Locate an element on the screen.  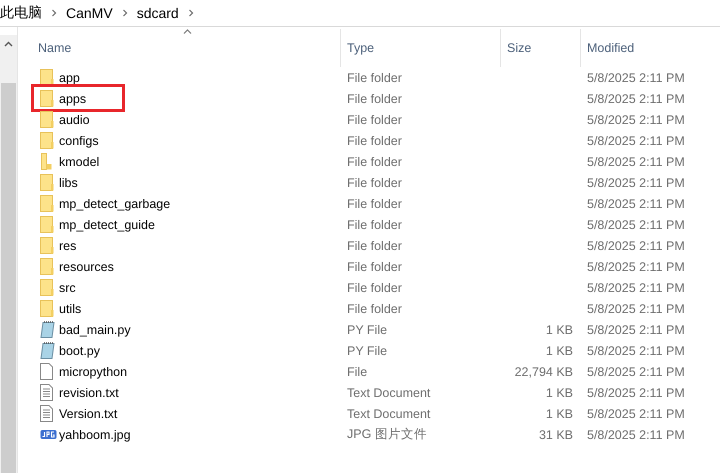
file-name: configs is located at coordinates (79, 141).